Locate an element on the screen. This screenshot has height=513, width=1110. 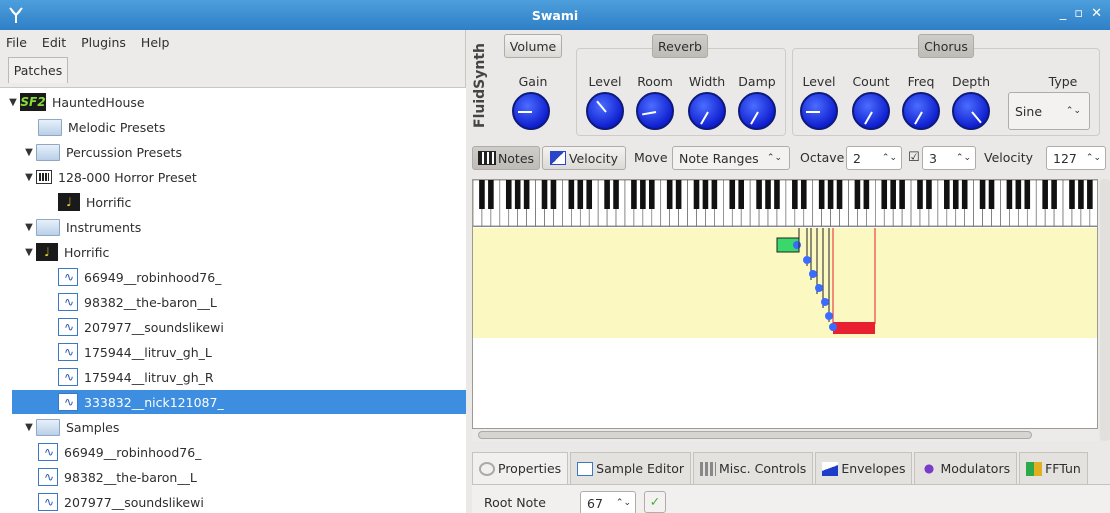
vertical-scrollbar is located at coordinates (1105, 310).